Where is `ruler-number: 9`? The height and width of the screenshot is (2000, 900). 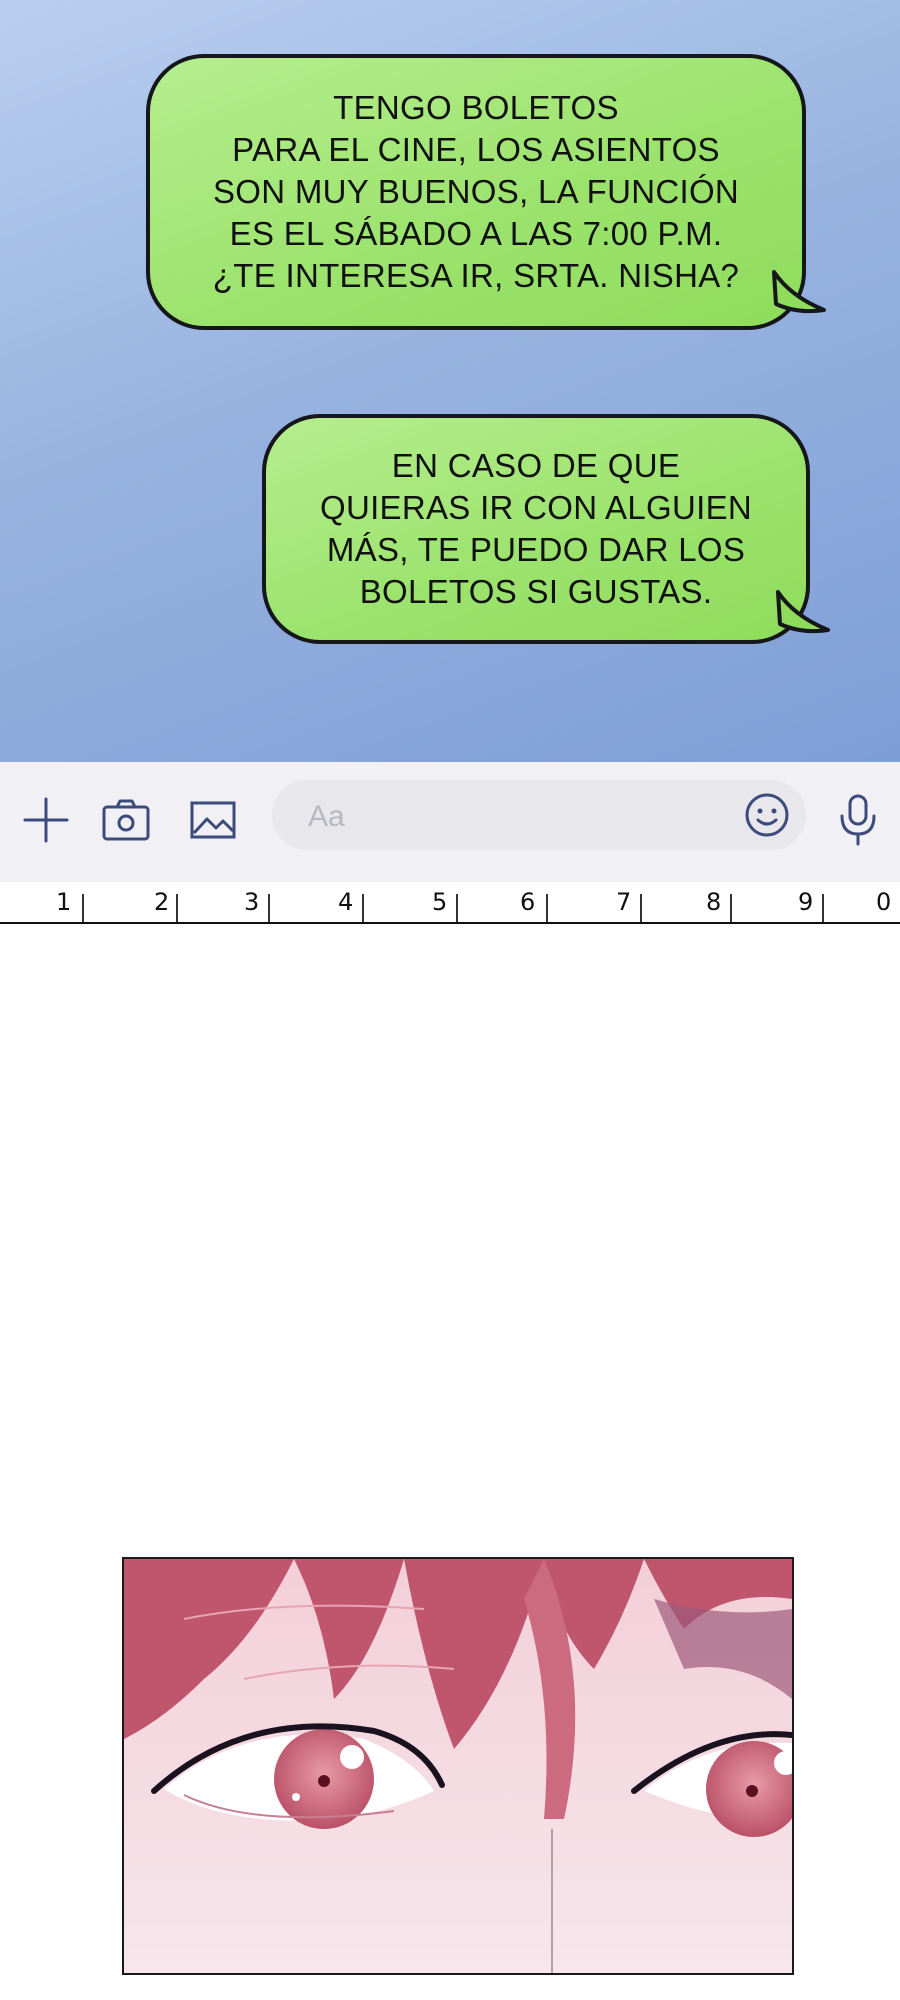 ruler-number: 9 is located at coordinates (806, 902).